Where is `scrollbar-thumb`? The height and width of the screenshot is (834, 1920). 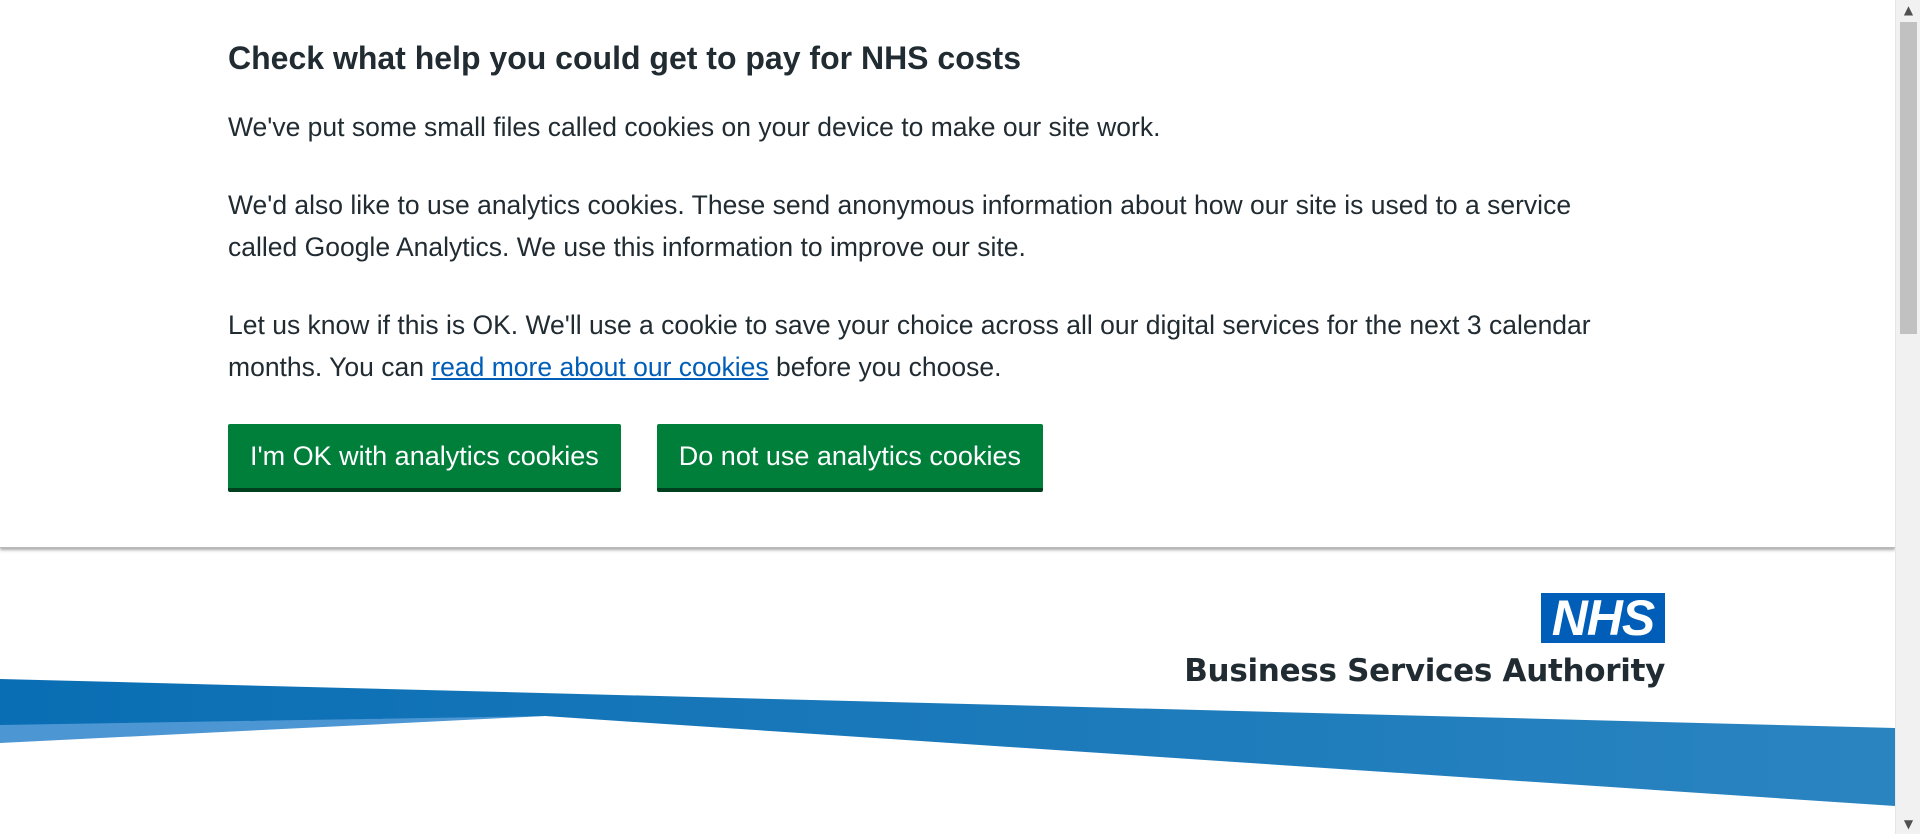 scrollbar-thumb is located at coordinates (1908, 178).